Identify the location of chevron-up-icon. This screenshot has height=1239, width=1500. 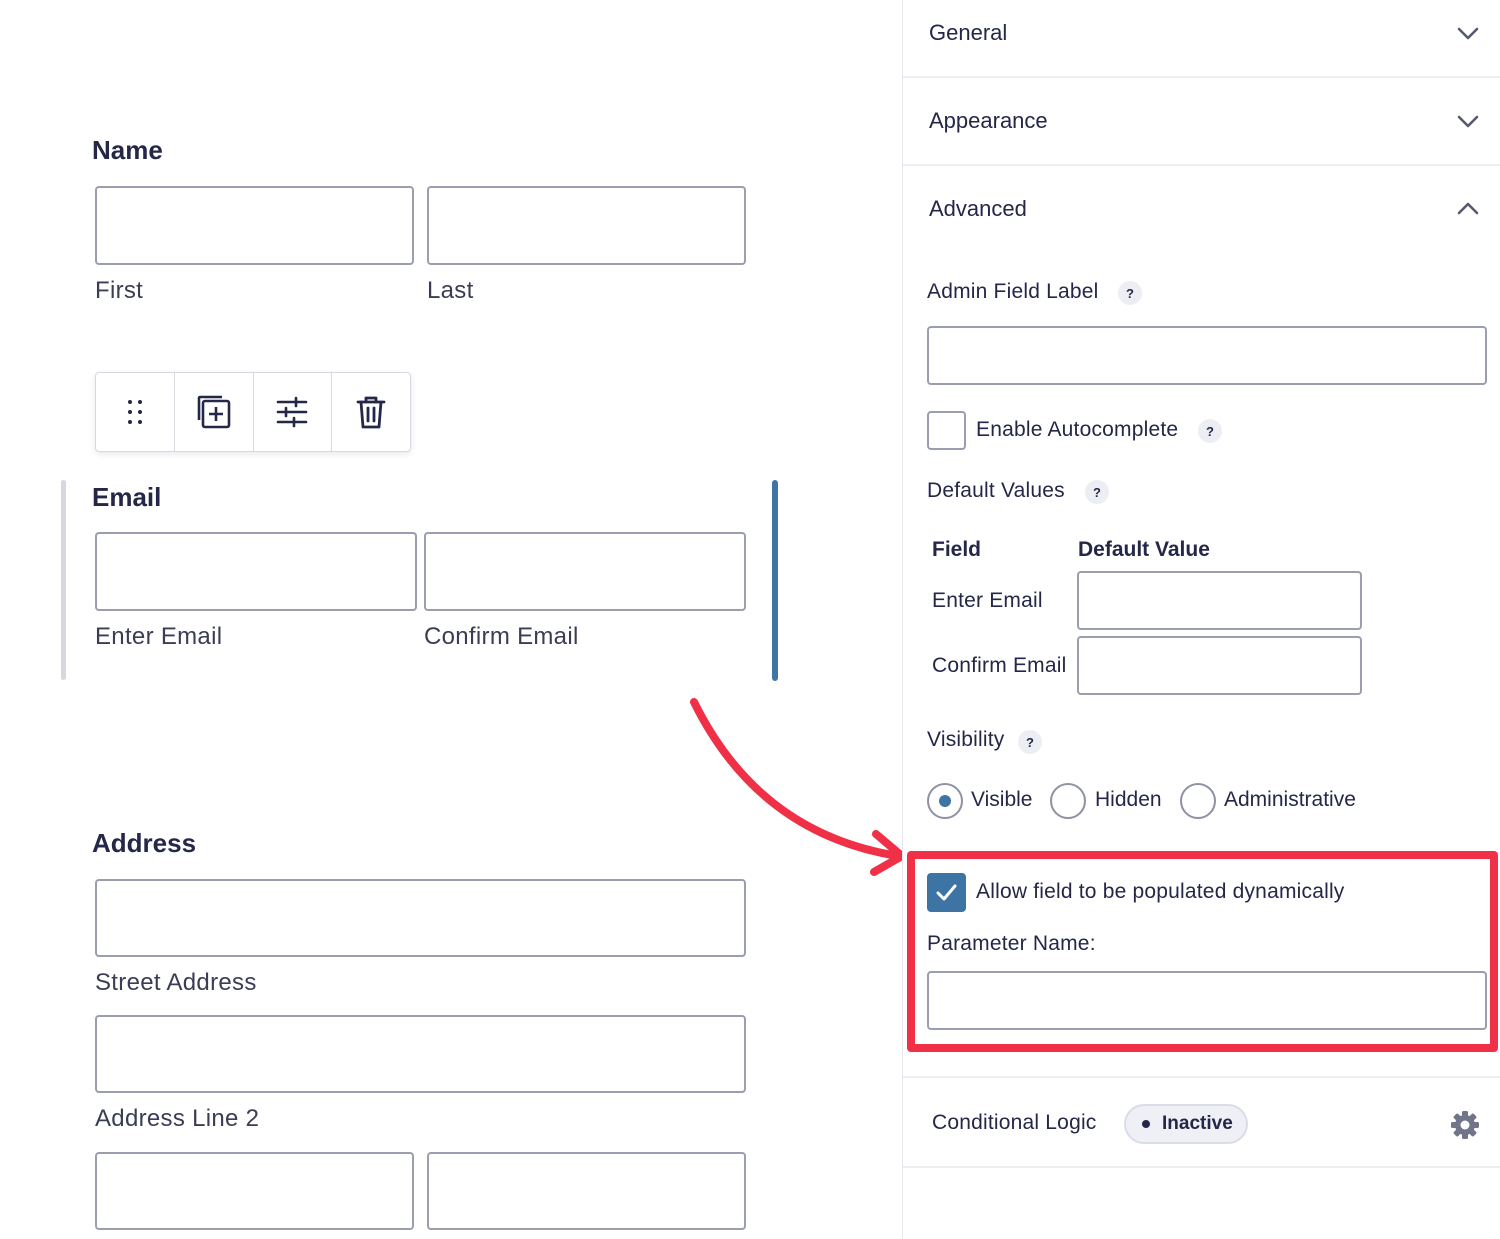
(1468, 209).